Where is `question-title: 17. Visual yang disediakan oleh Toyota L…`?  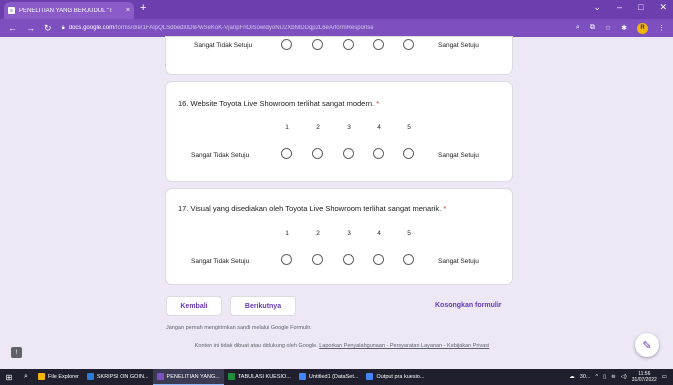
question-title: 17. Visual yang disediakan oleh Toyota L… is located at coordinates (312, 208).